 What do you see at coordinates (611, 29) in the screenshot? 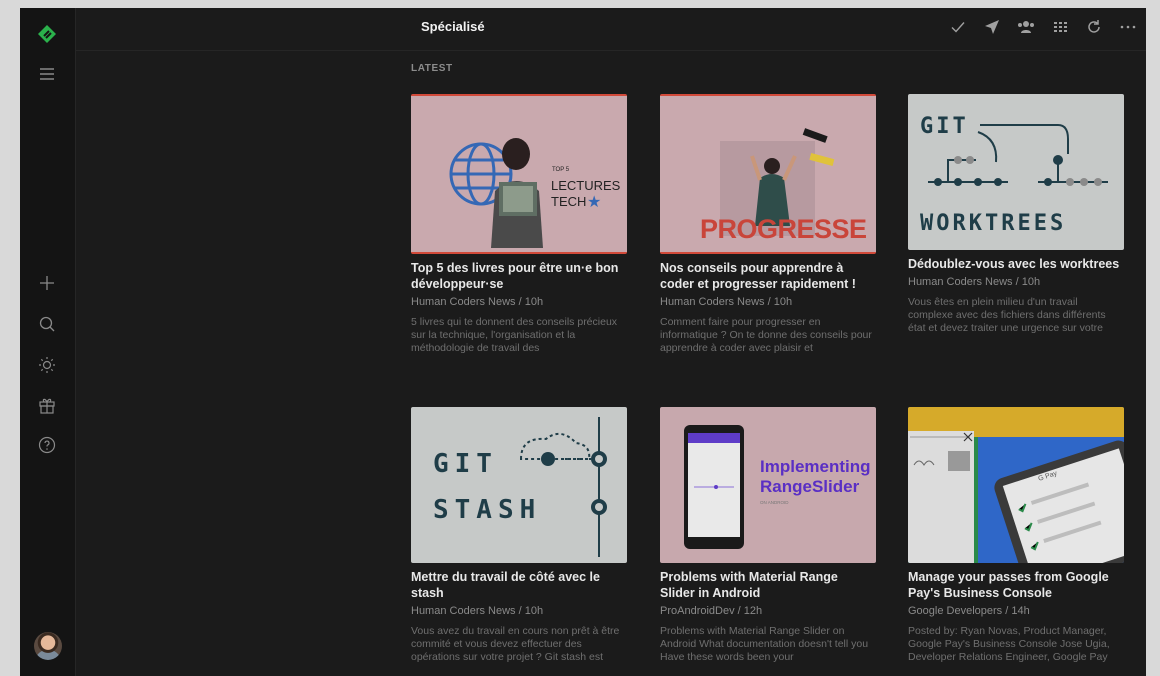
I see `header-bar: Spécialisé` at bounding box center [611, 29].